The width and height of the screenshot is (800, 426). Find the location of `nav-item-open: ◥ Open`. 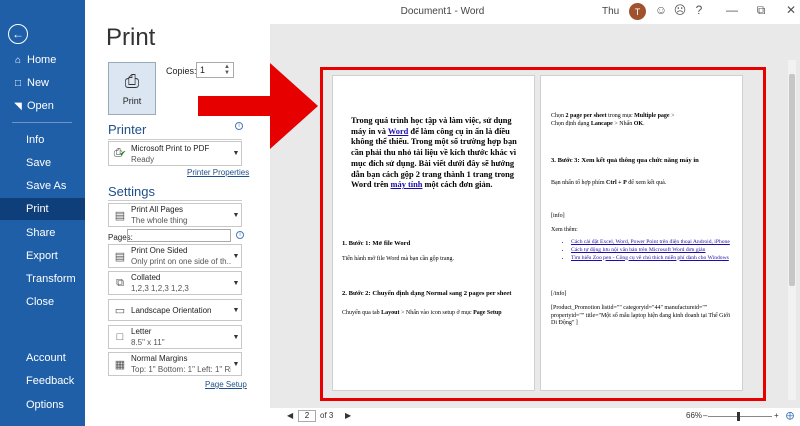

nav-item-open: ◥ Open is located at coordinates (42, 106).